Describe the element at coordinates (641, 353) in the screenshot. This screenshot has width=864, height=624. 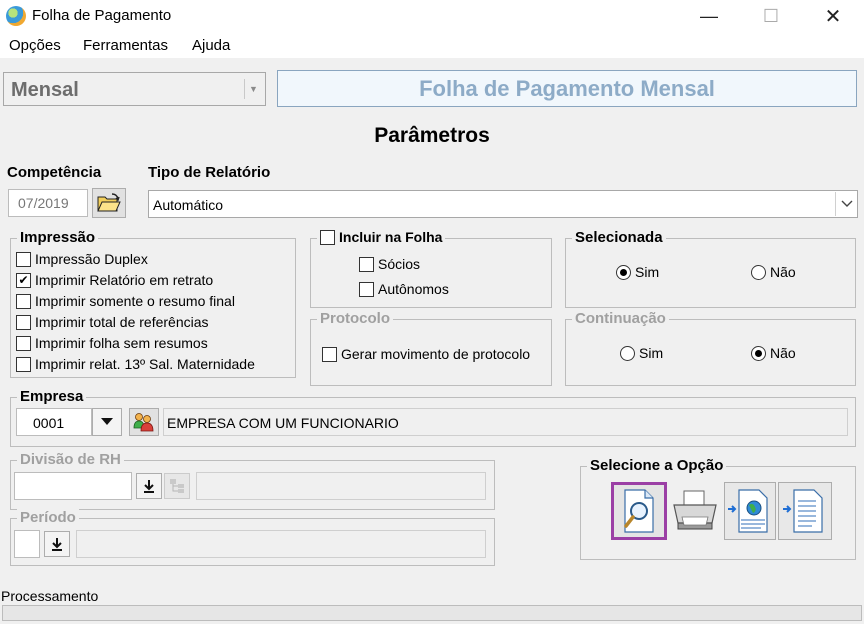
I see `continuacao-sim-radio: Sim` at that location.